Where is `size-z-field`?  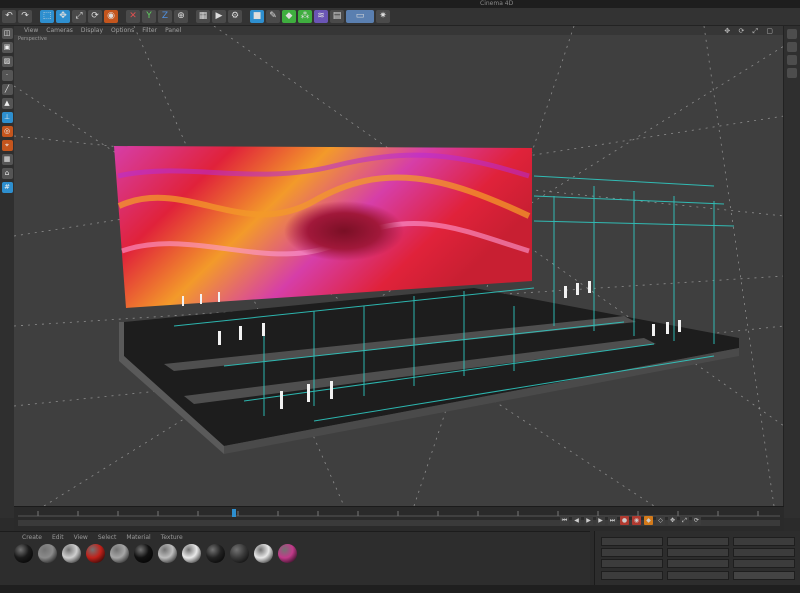 size-z-field is located at coordinates (698, 563).